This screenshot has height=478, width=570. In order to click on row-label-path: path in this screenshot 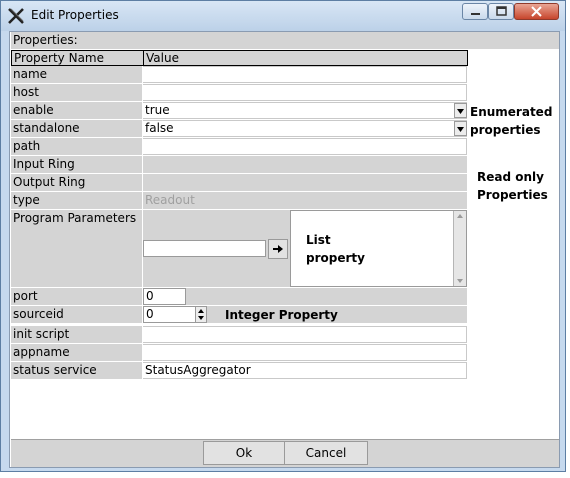, I will do `click(76, 146)`.